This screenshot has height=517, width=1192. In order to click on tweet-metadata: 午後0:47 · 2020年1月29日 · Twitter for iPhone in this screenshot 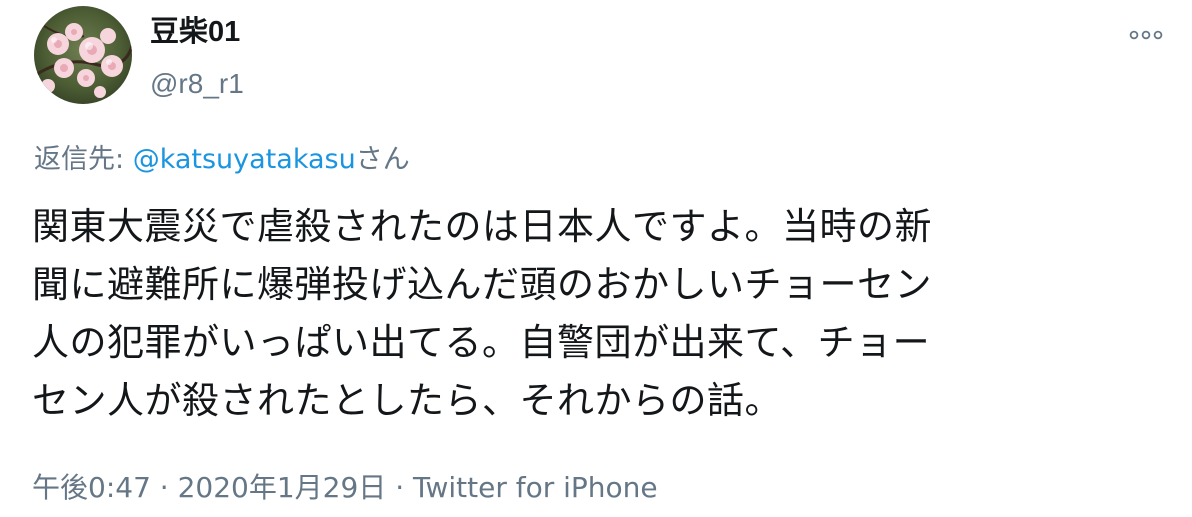, I will do `click(345, 488)`.